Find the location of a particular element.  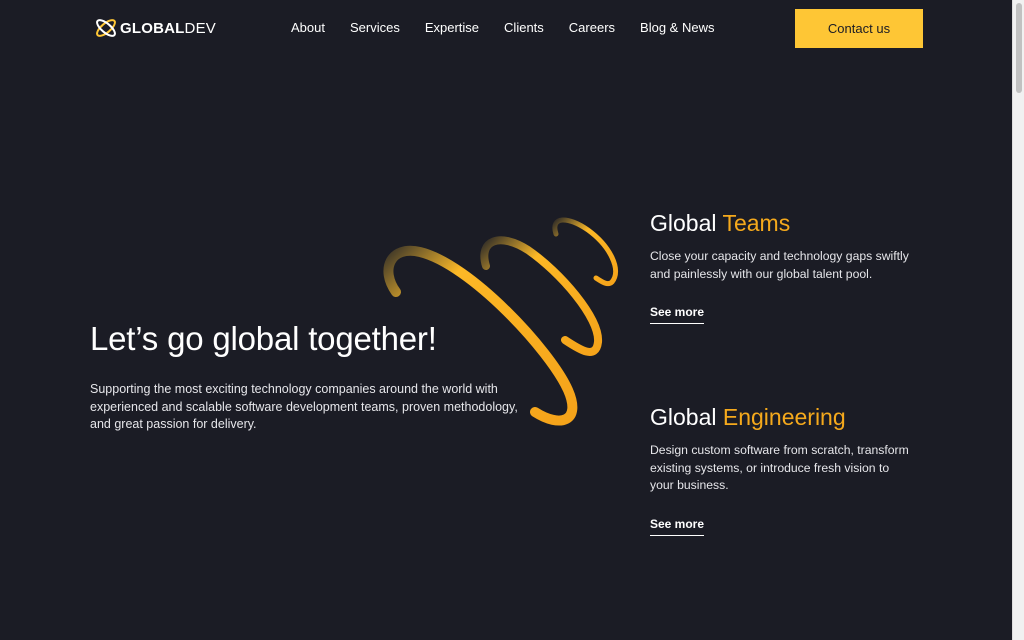

nav-item-expertise: Expertise is located at coordinates (452, 28).